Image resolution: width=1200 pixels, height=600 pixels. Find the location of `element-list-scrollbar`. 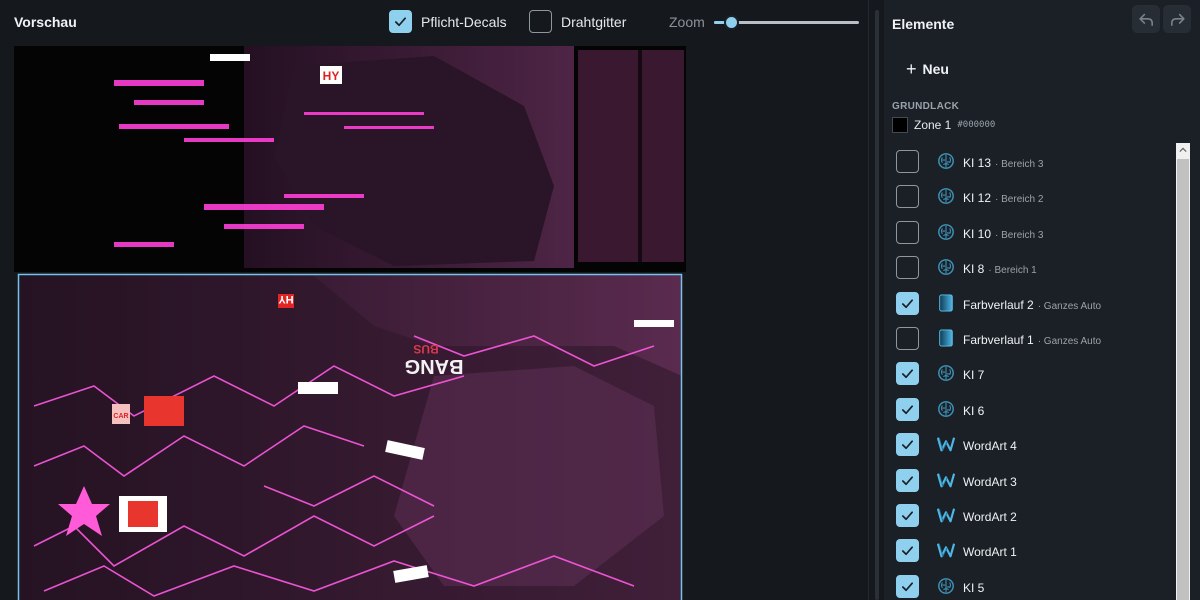

element-list-scrollbar is located at coordinates (1183, 371).